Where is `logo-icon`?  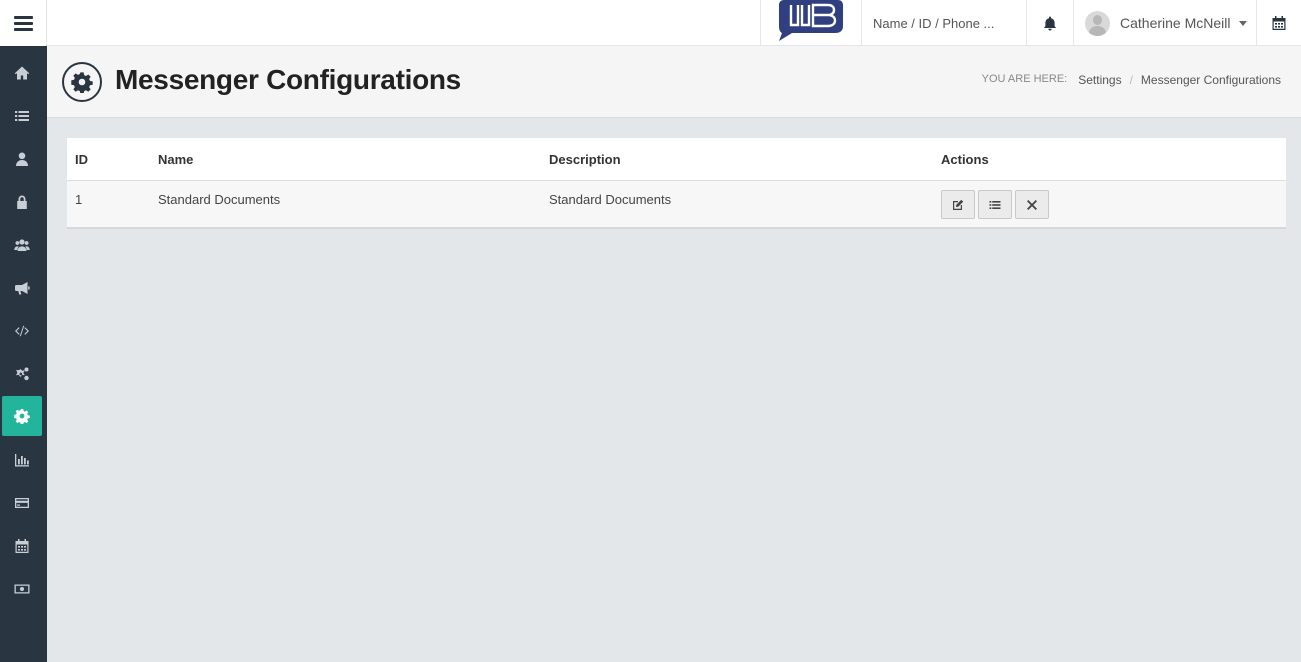
logo-icon is located at coordinates (811, 20).